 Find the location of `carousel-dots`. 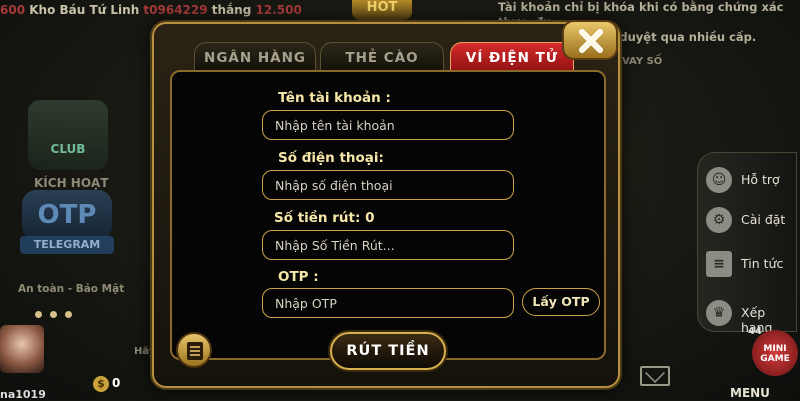

carousel-dots is located at coordinates (57, 312).